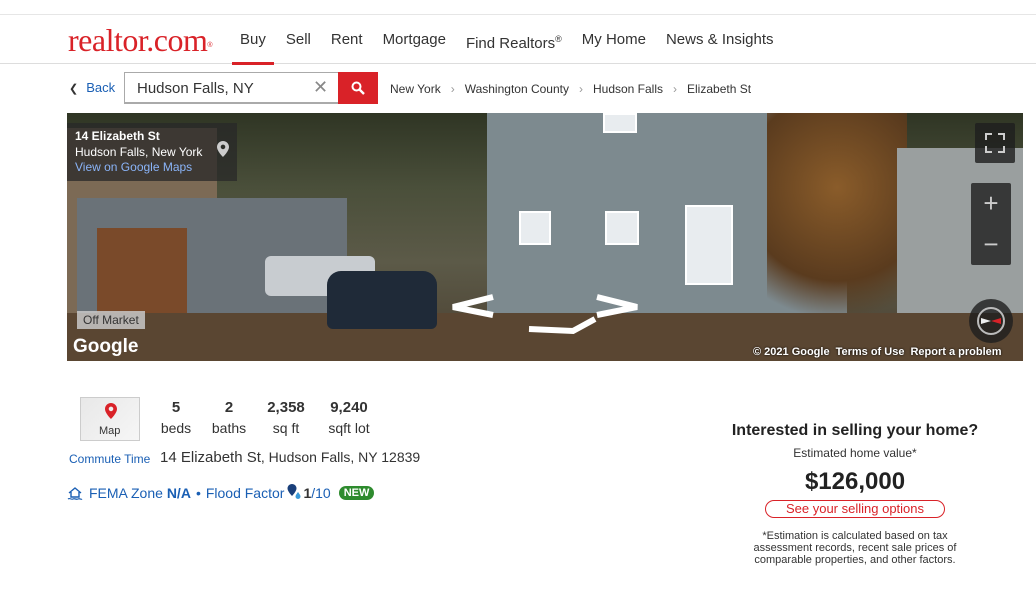  Describe the element at coordinates (955, 353) in the screenshot. I see `report-problem-link: Report a problem` at that location.